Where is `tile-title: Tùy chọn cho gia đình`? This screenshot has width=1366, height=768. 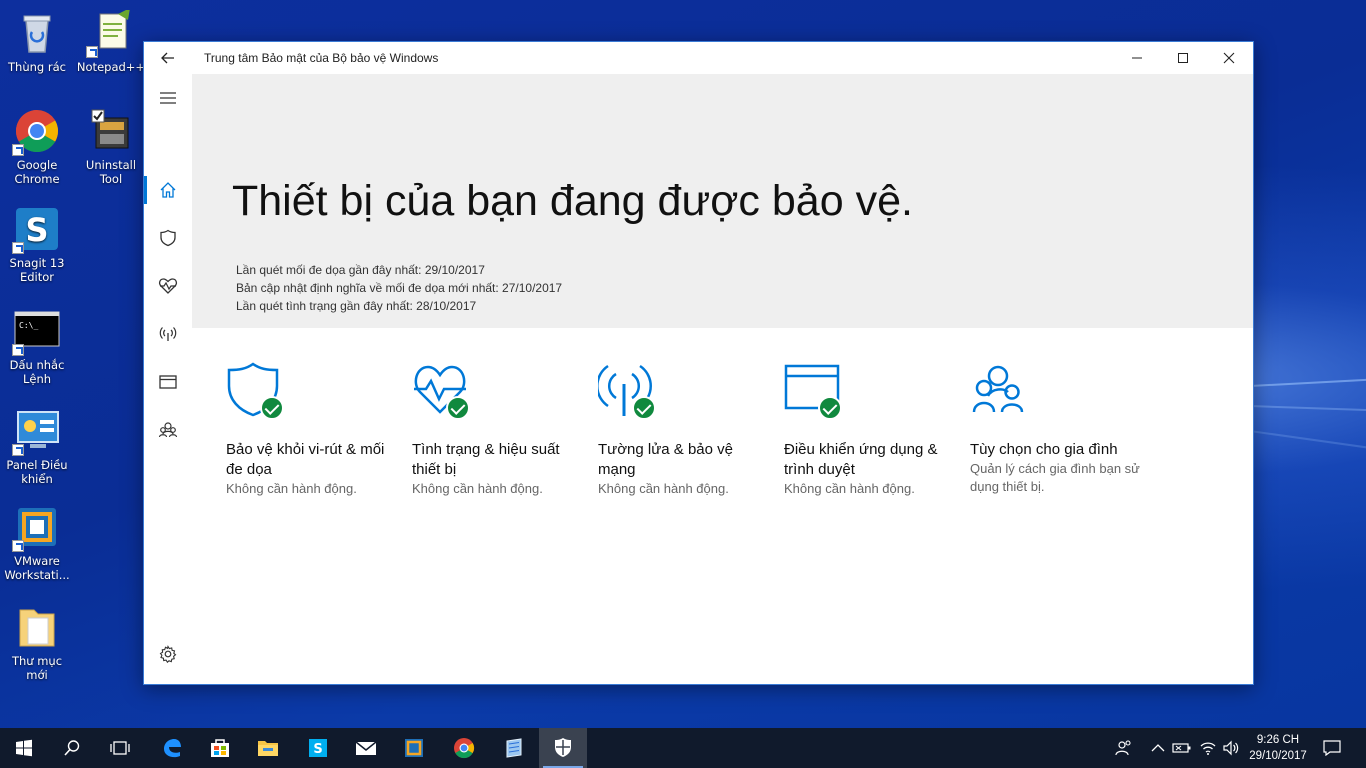 tile-title: Tùy chọn cho gia đình is located at coordinates (1044, 449).